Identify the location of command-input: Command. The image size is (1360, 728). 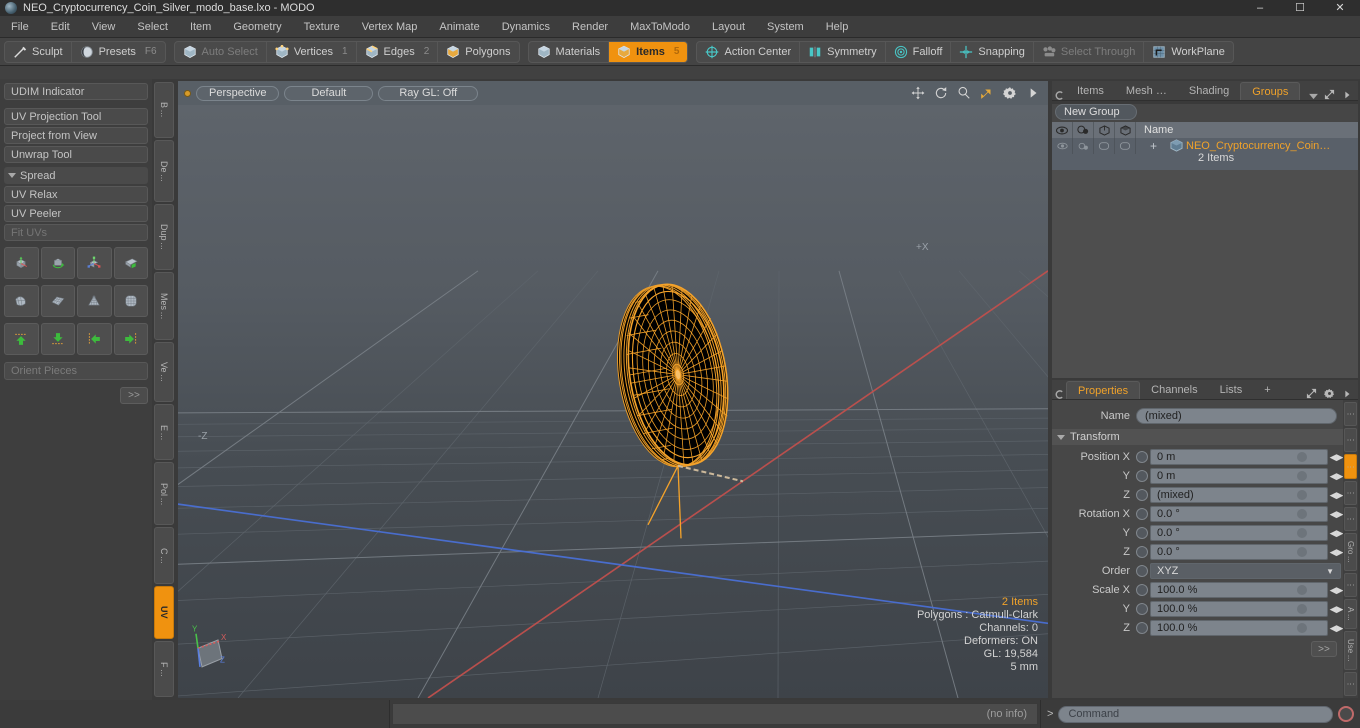
(1195, 714).